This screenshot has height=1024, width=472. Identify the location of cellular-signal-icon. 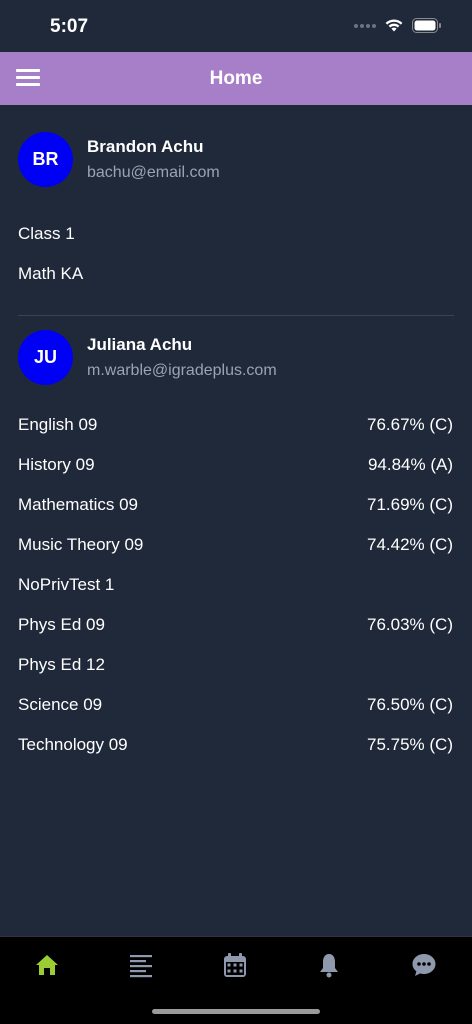
(365, 25).